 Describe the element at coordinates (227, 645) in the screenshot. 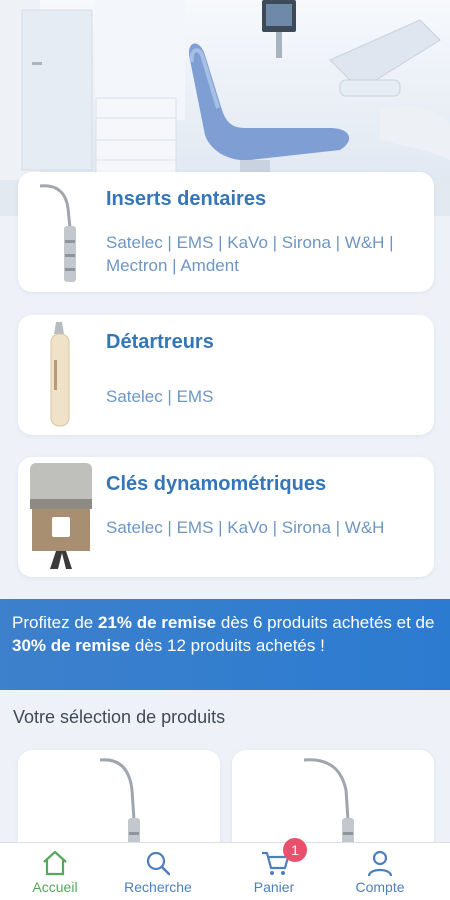

I see `promo-text: dès 12 produits achetés !` at that location.